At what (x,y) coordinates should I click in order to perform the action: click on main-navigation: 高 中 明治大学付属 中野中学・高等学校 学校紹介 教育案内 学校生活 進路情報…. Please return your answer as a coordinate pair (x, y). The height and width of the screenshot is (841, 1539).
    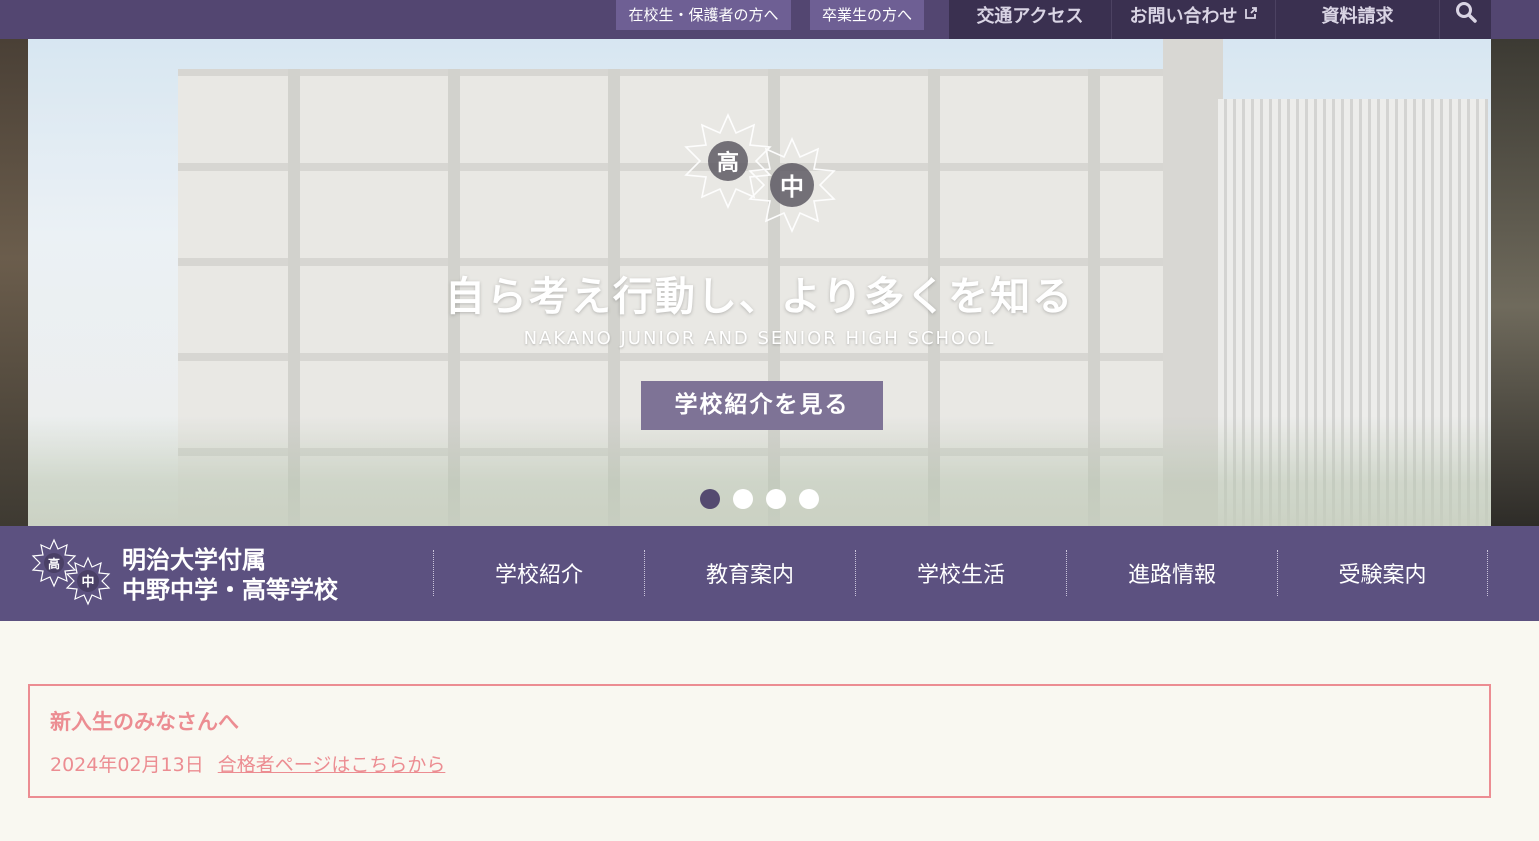
    Looking at the image, I should click on (769, 573).